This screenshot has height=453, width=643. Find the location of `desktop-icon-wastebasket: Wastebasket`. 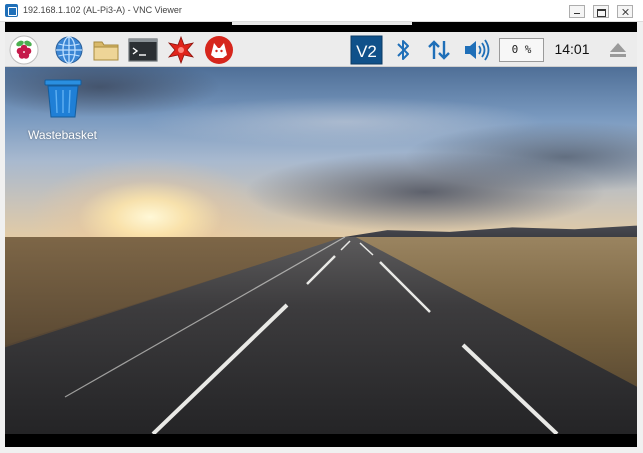

desktop-icon-wastebasket: Wastebasket is located at coordinates (62, 115).